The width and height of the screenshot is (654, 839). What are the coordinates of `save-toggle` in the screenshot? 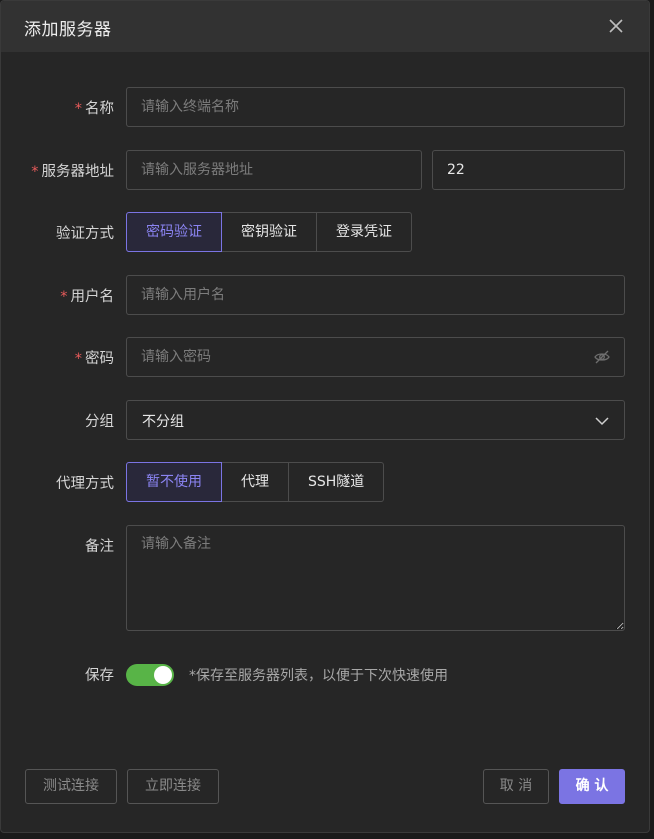 It's located at (150, 675).